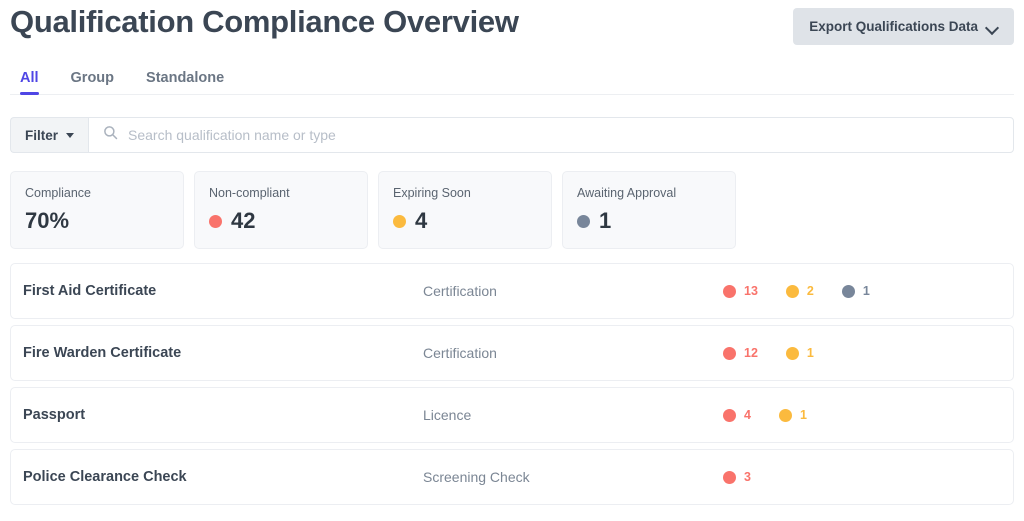  Describe the element at coordinates (740, 353) in the screenshot. I see `status-badge: 12` at that location.